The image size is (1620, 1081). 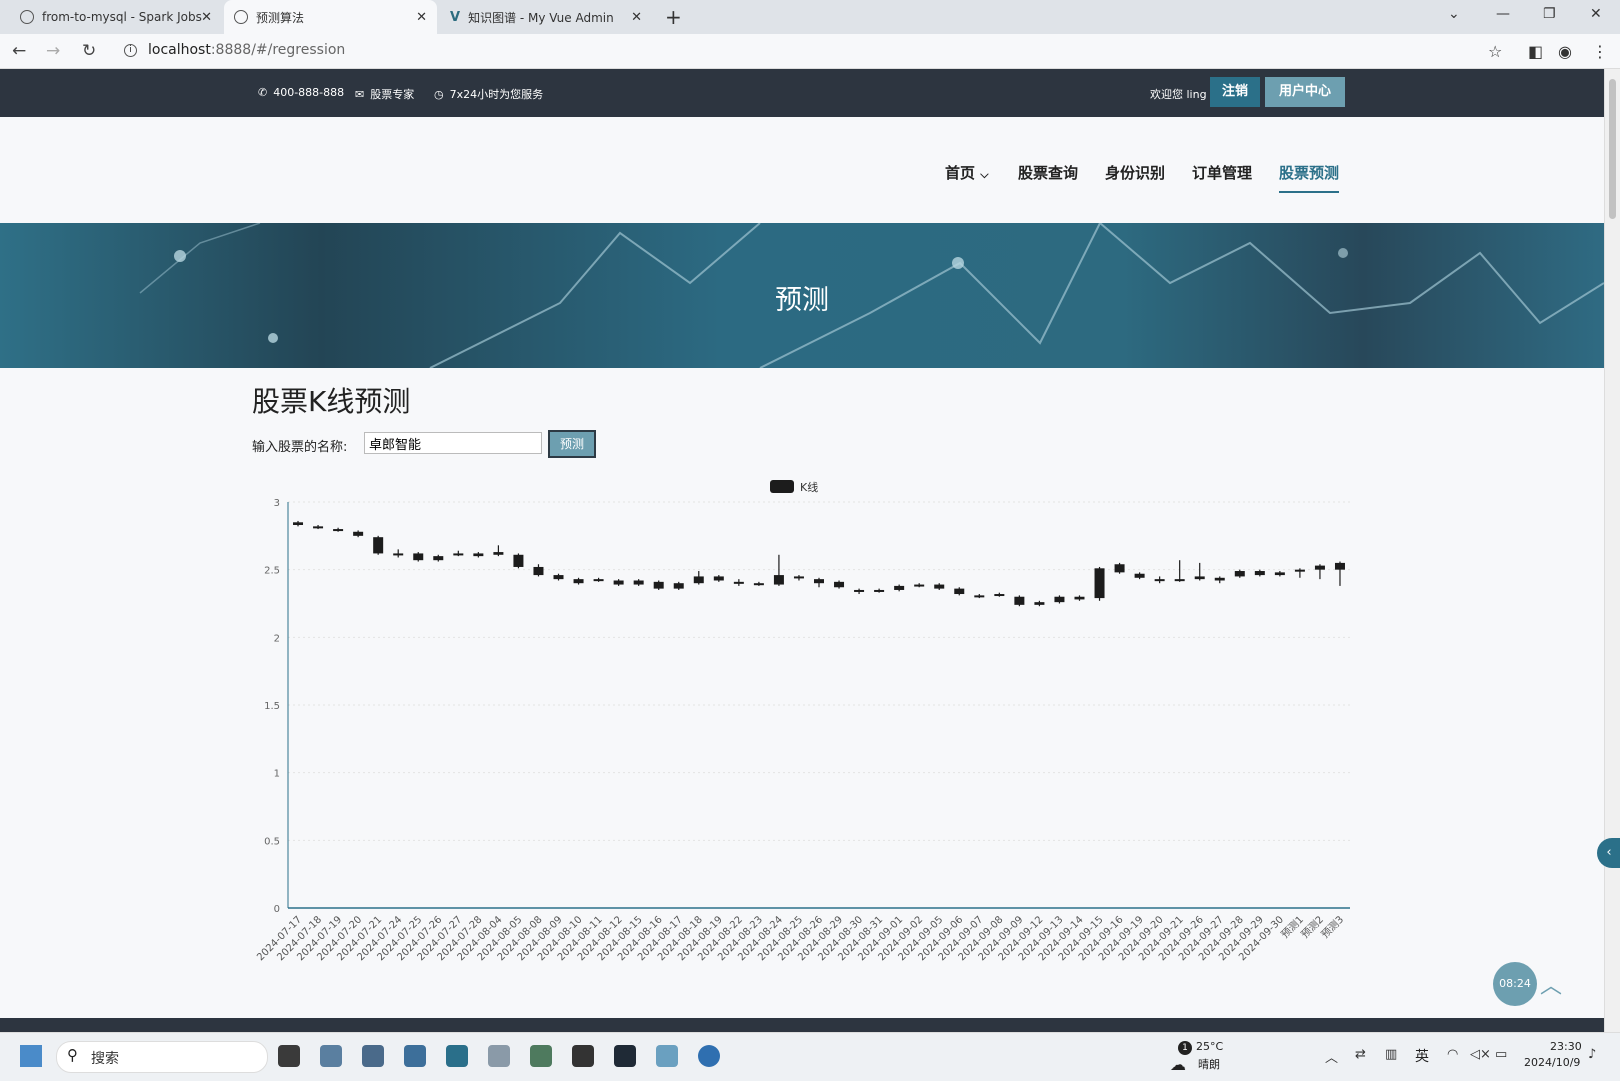 I want to click on nav-identity: 身份识别, so click(x=1135, y=172).